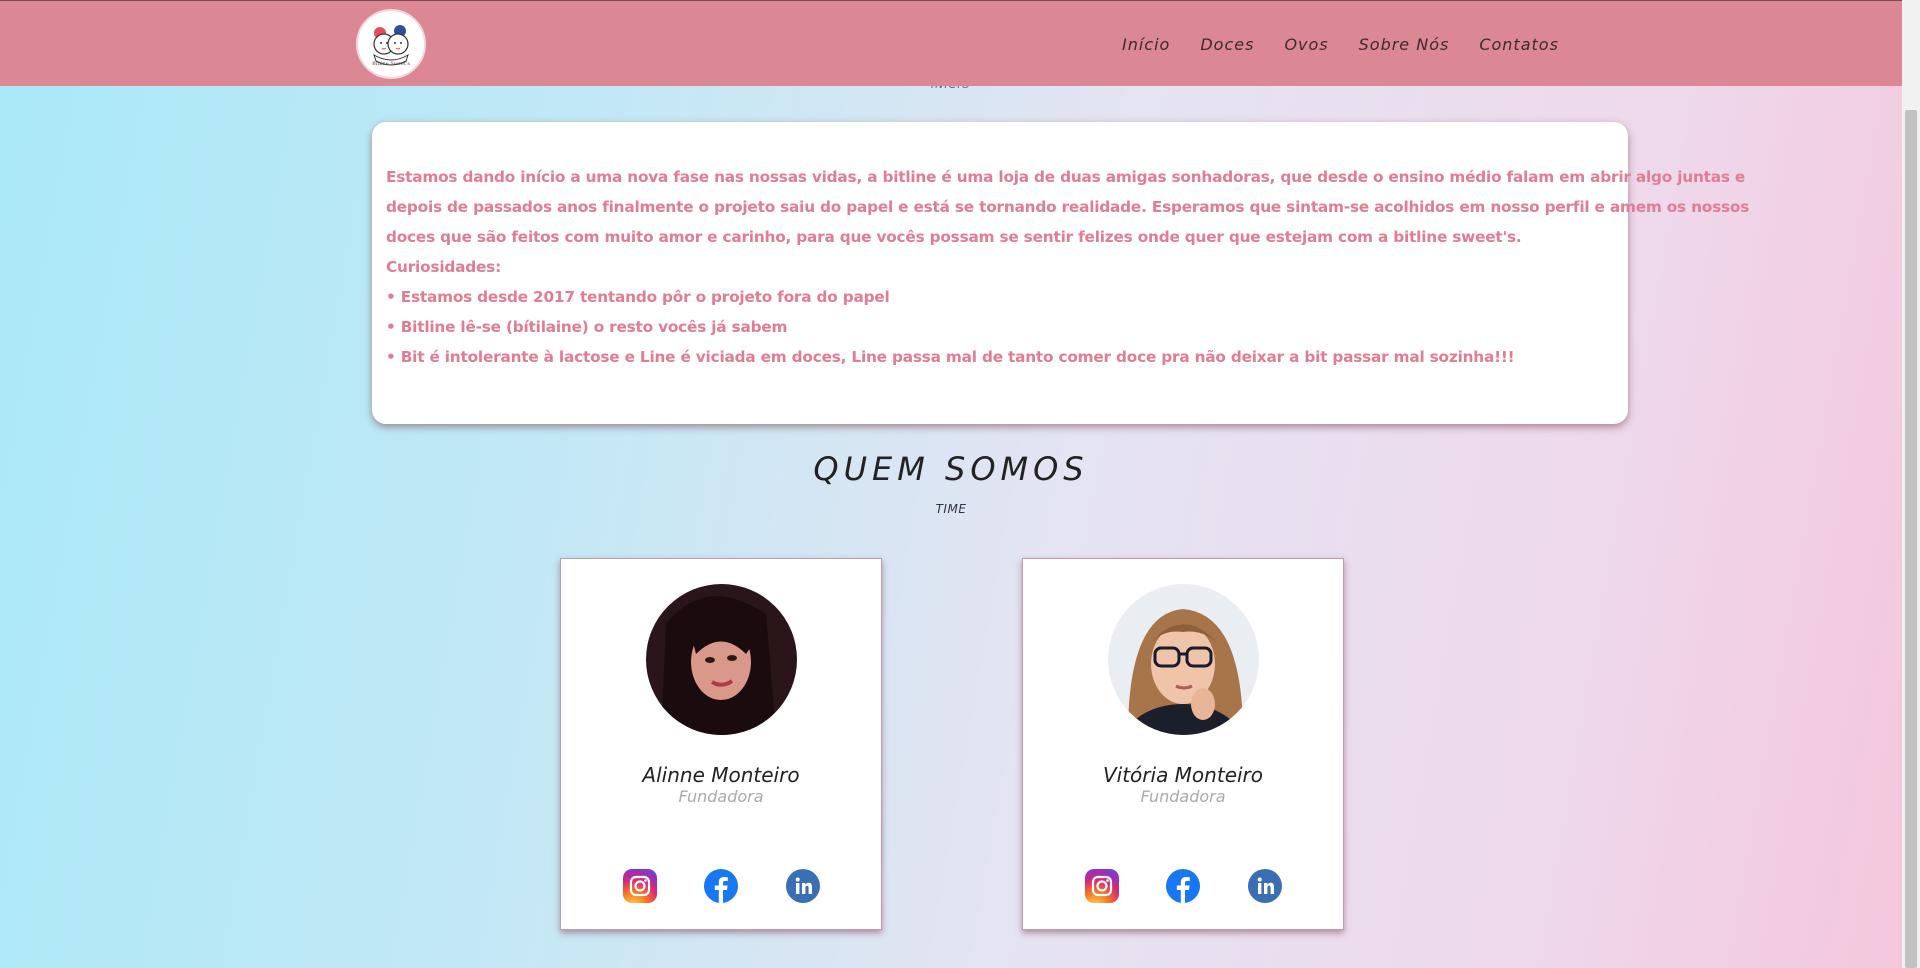  I want to click on nav-link-inicio: Início, so click(1146, 44).